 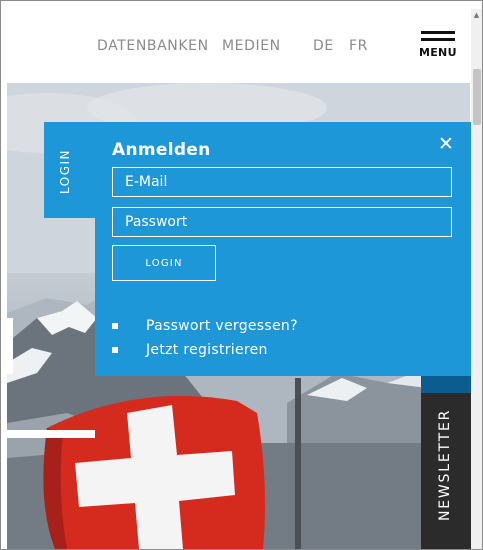 What do you see at coordinates (222, 326) in the screenshot?
I see `forgot-password-label: Passwort vergessen?` at bounding box center [222, 326].